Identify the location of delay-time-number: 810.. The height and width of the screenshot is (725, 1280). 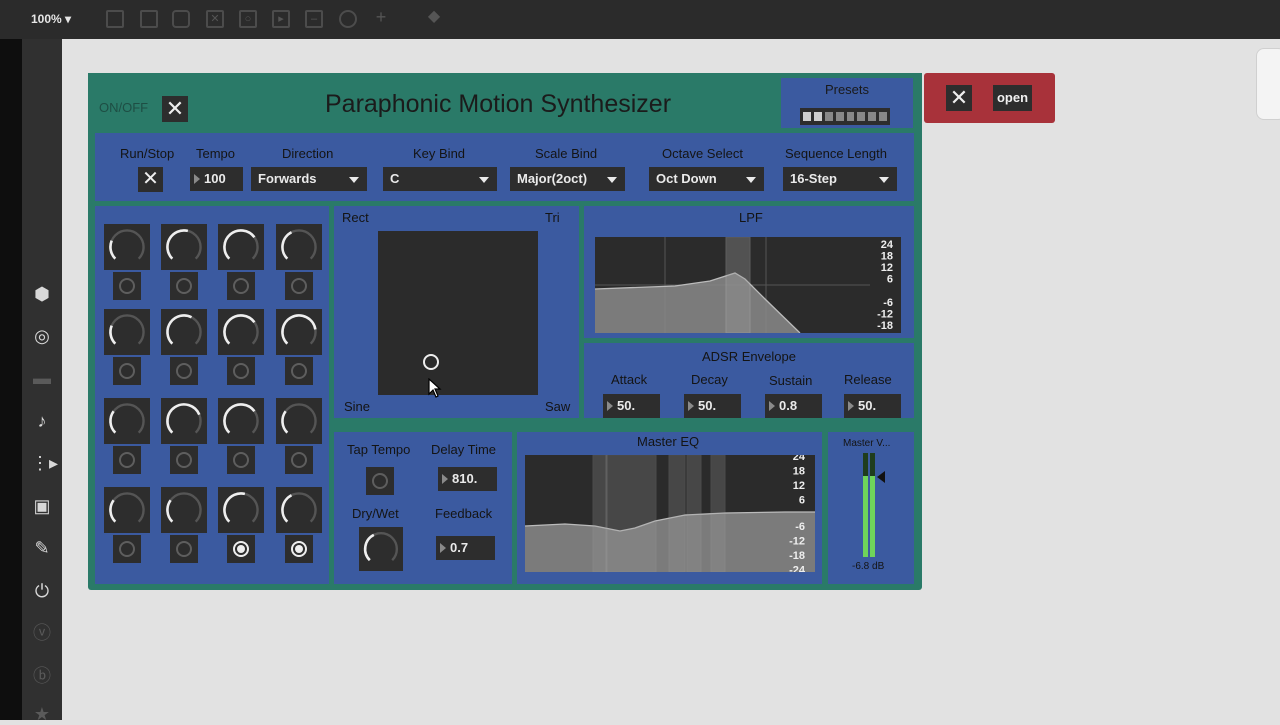
(467, 479).